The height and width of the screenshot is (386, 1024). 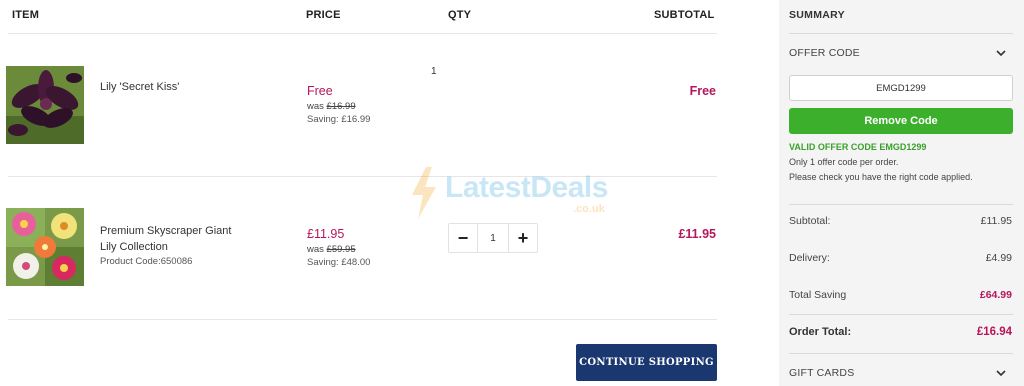 I want to click on price-saving: Saving: £16.99, so click(x=339, y=119).